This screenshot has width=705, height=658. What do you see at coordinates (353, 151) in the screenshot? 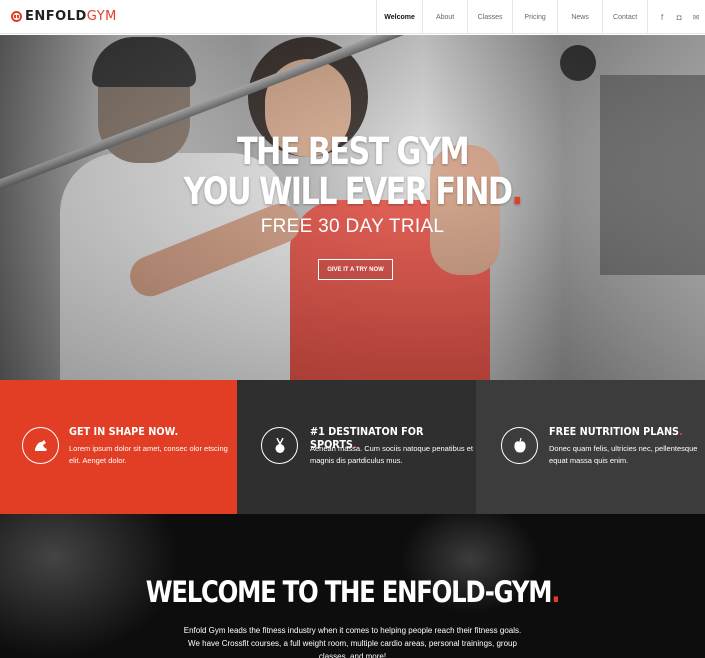
I see `hero-title-line1: THE BEST GYM` at bounding box center [353, 151].